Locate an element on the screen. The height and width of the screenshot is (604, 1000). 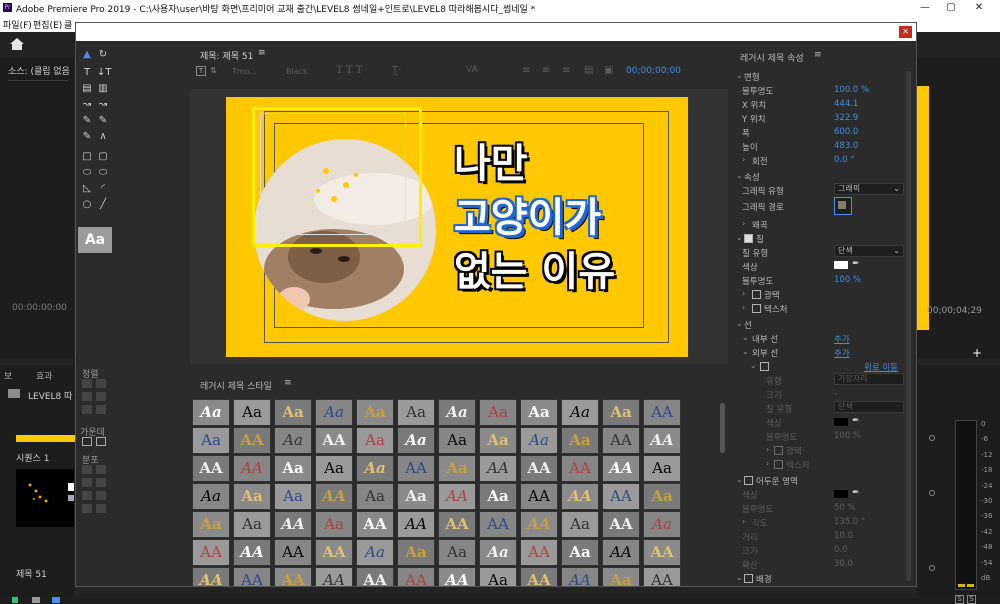
styles-menu-icon: ≡ is located at coordinates (288, 383).